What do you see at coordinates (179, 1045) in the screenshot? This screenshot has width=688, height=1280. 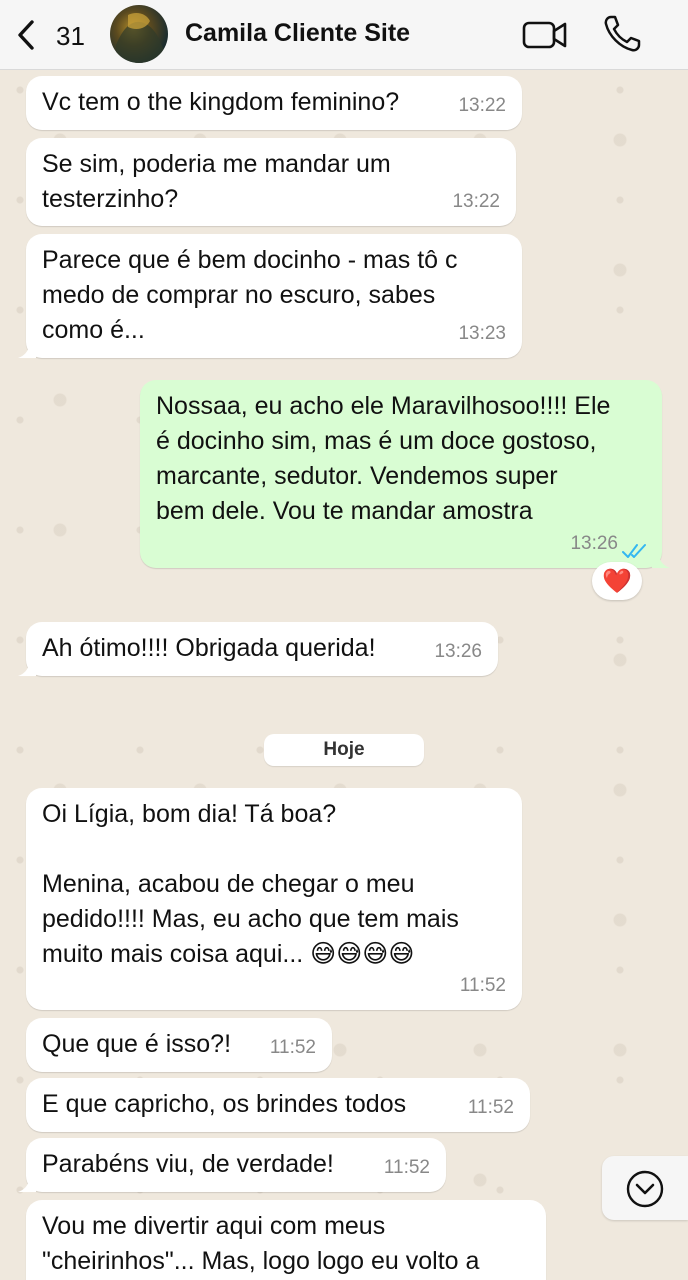 I see `message-bubble: Que que é isso?! 11:52` at bounding box center [179, 1045].